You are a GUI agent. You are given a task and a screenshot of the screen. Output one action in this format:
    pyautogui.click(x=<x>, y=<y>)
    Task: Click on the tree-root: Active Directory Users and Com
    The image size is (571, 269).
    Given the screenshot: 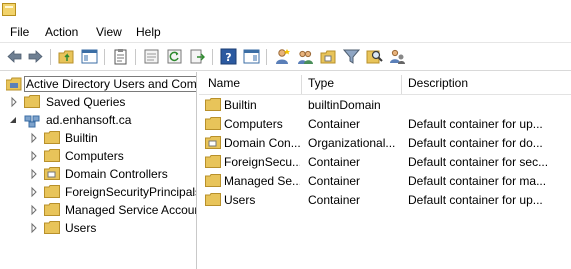 What is the action you would take?
    pyautogui.click(x=100, y=84)
    